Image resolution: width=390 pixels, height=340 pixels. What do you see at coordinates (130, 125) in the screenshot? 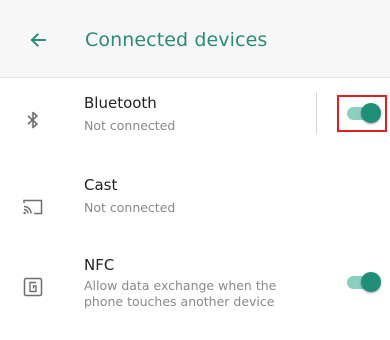
I see `bluetooth-status: Not connected` at bounding box center [130, 125].